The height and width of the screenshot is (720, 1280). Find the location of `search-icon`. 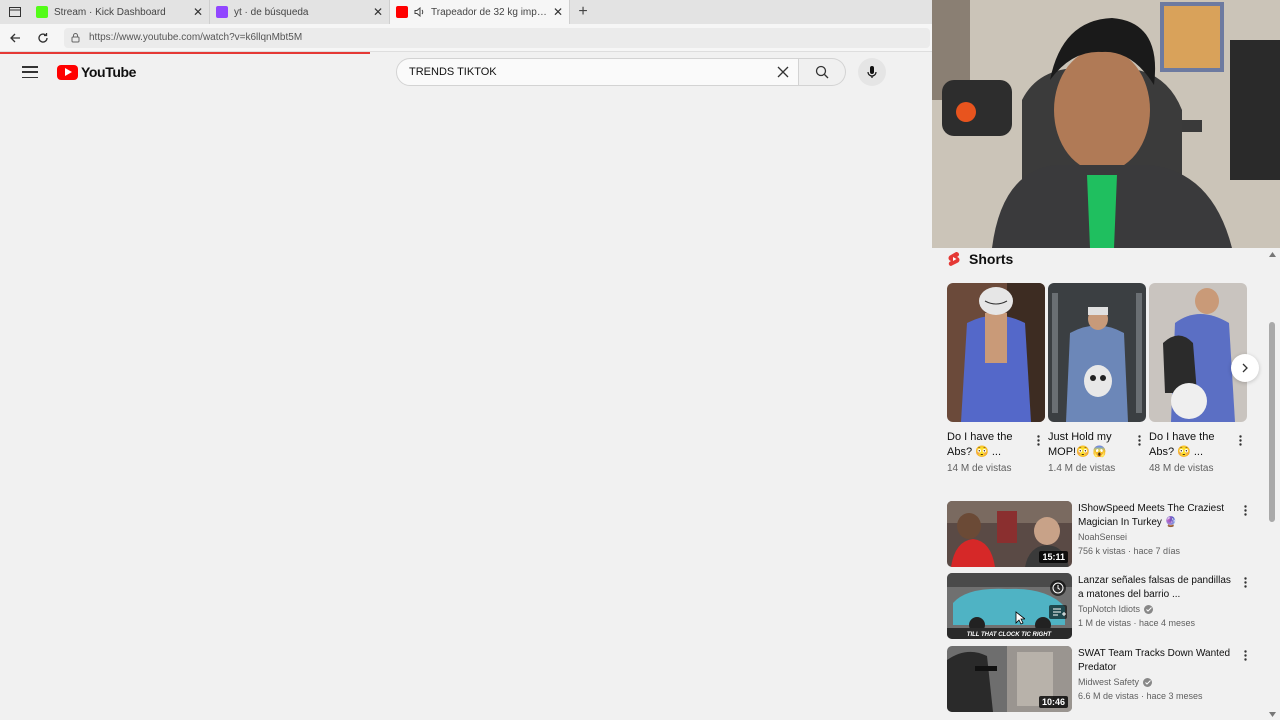

search-icon is located at coordinates (822, 72).